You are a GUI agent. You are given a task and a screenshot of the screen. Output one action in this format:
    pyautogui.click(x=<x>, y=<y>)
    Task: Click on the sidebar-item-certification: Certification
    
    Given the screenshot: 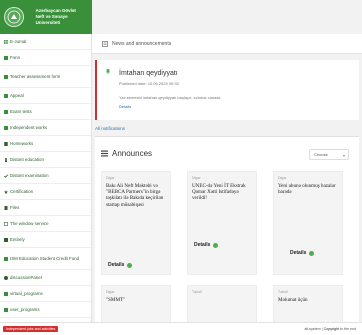 What is the action you would take?
    pyautogui.click(x=45, y=192)
    